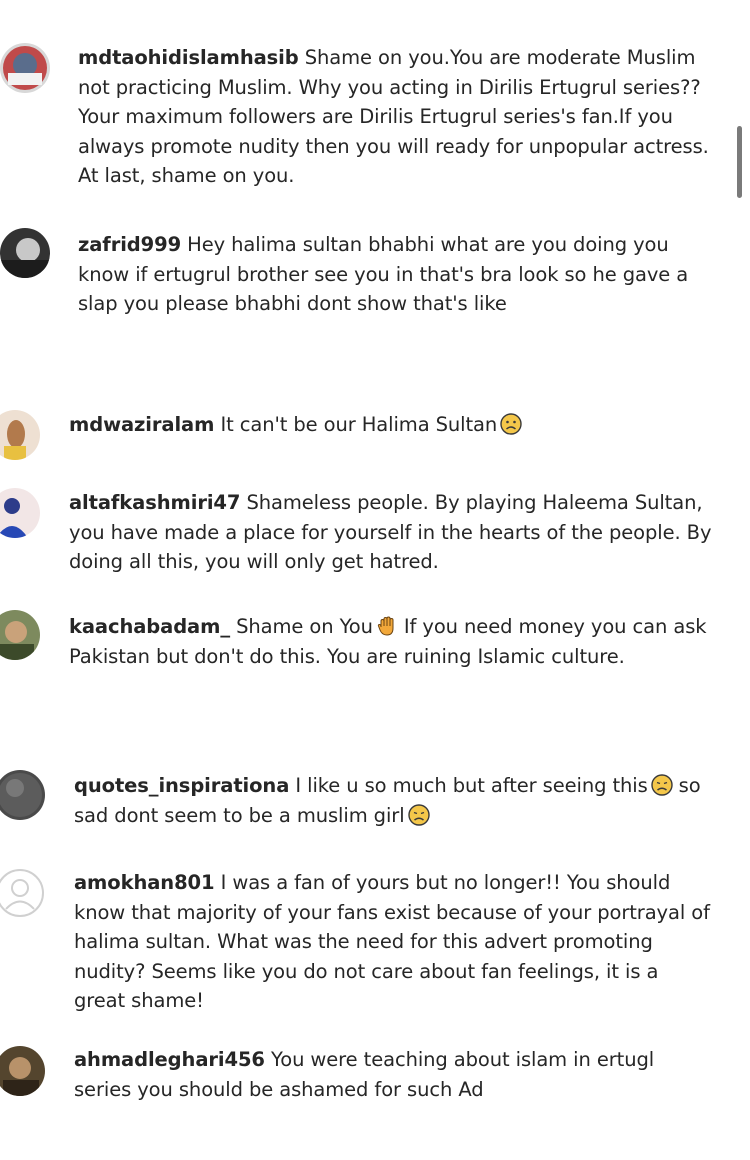  What do you see at coordinates (181, 785) in the screenshot?
I see `comment-username: quotes_inspirationa` at bounding box center [181, 785].